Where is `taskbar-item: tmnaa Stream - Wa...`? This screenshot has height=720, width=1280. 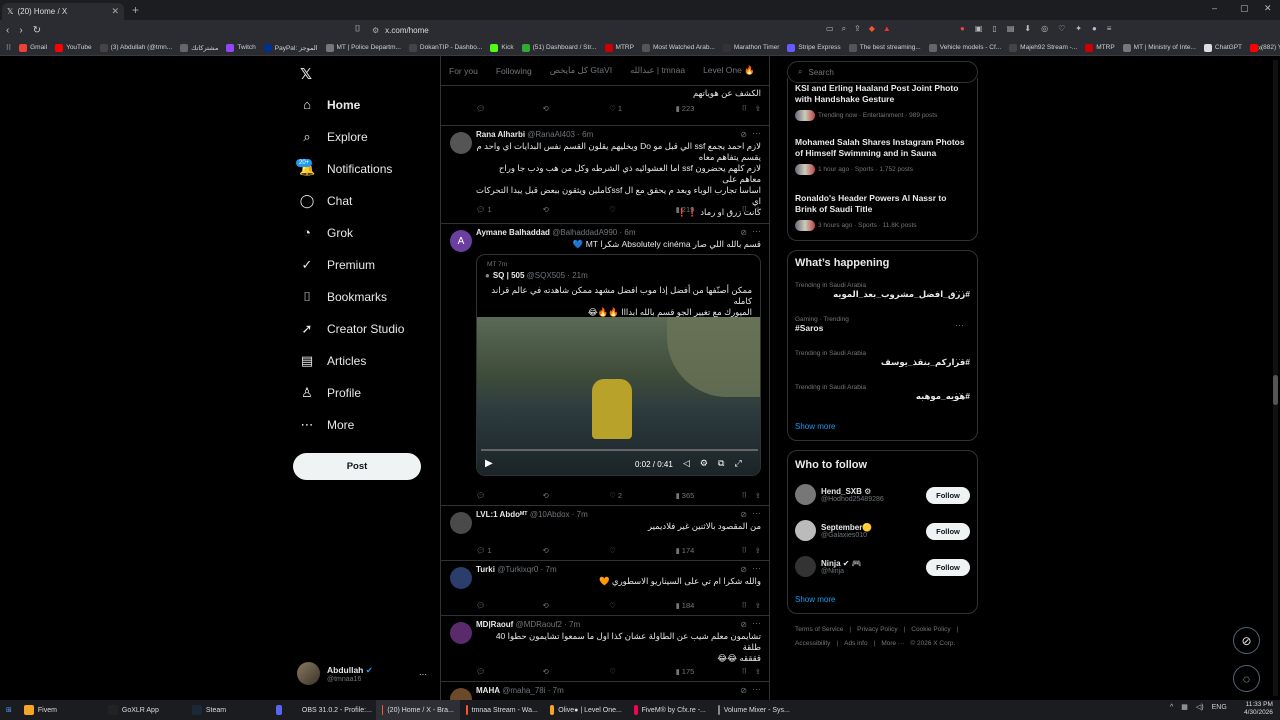 taskbar-item: tmnaa Stream - Wa... is located at coordinates (502, 710).